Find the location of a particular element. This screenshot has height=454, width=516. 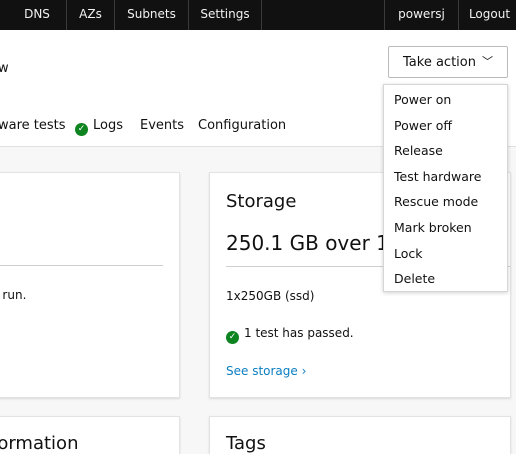

tags-title: Tags is located at coordinates (246, 443).